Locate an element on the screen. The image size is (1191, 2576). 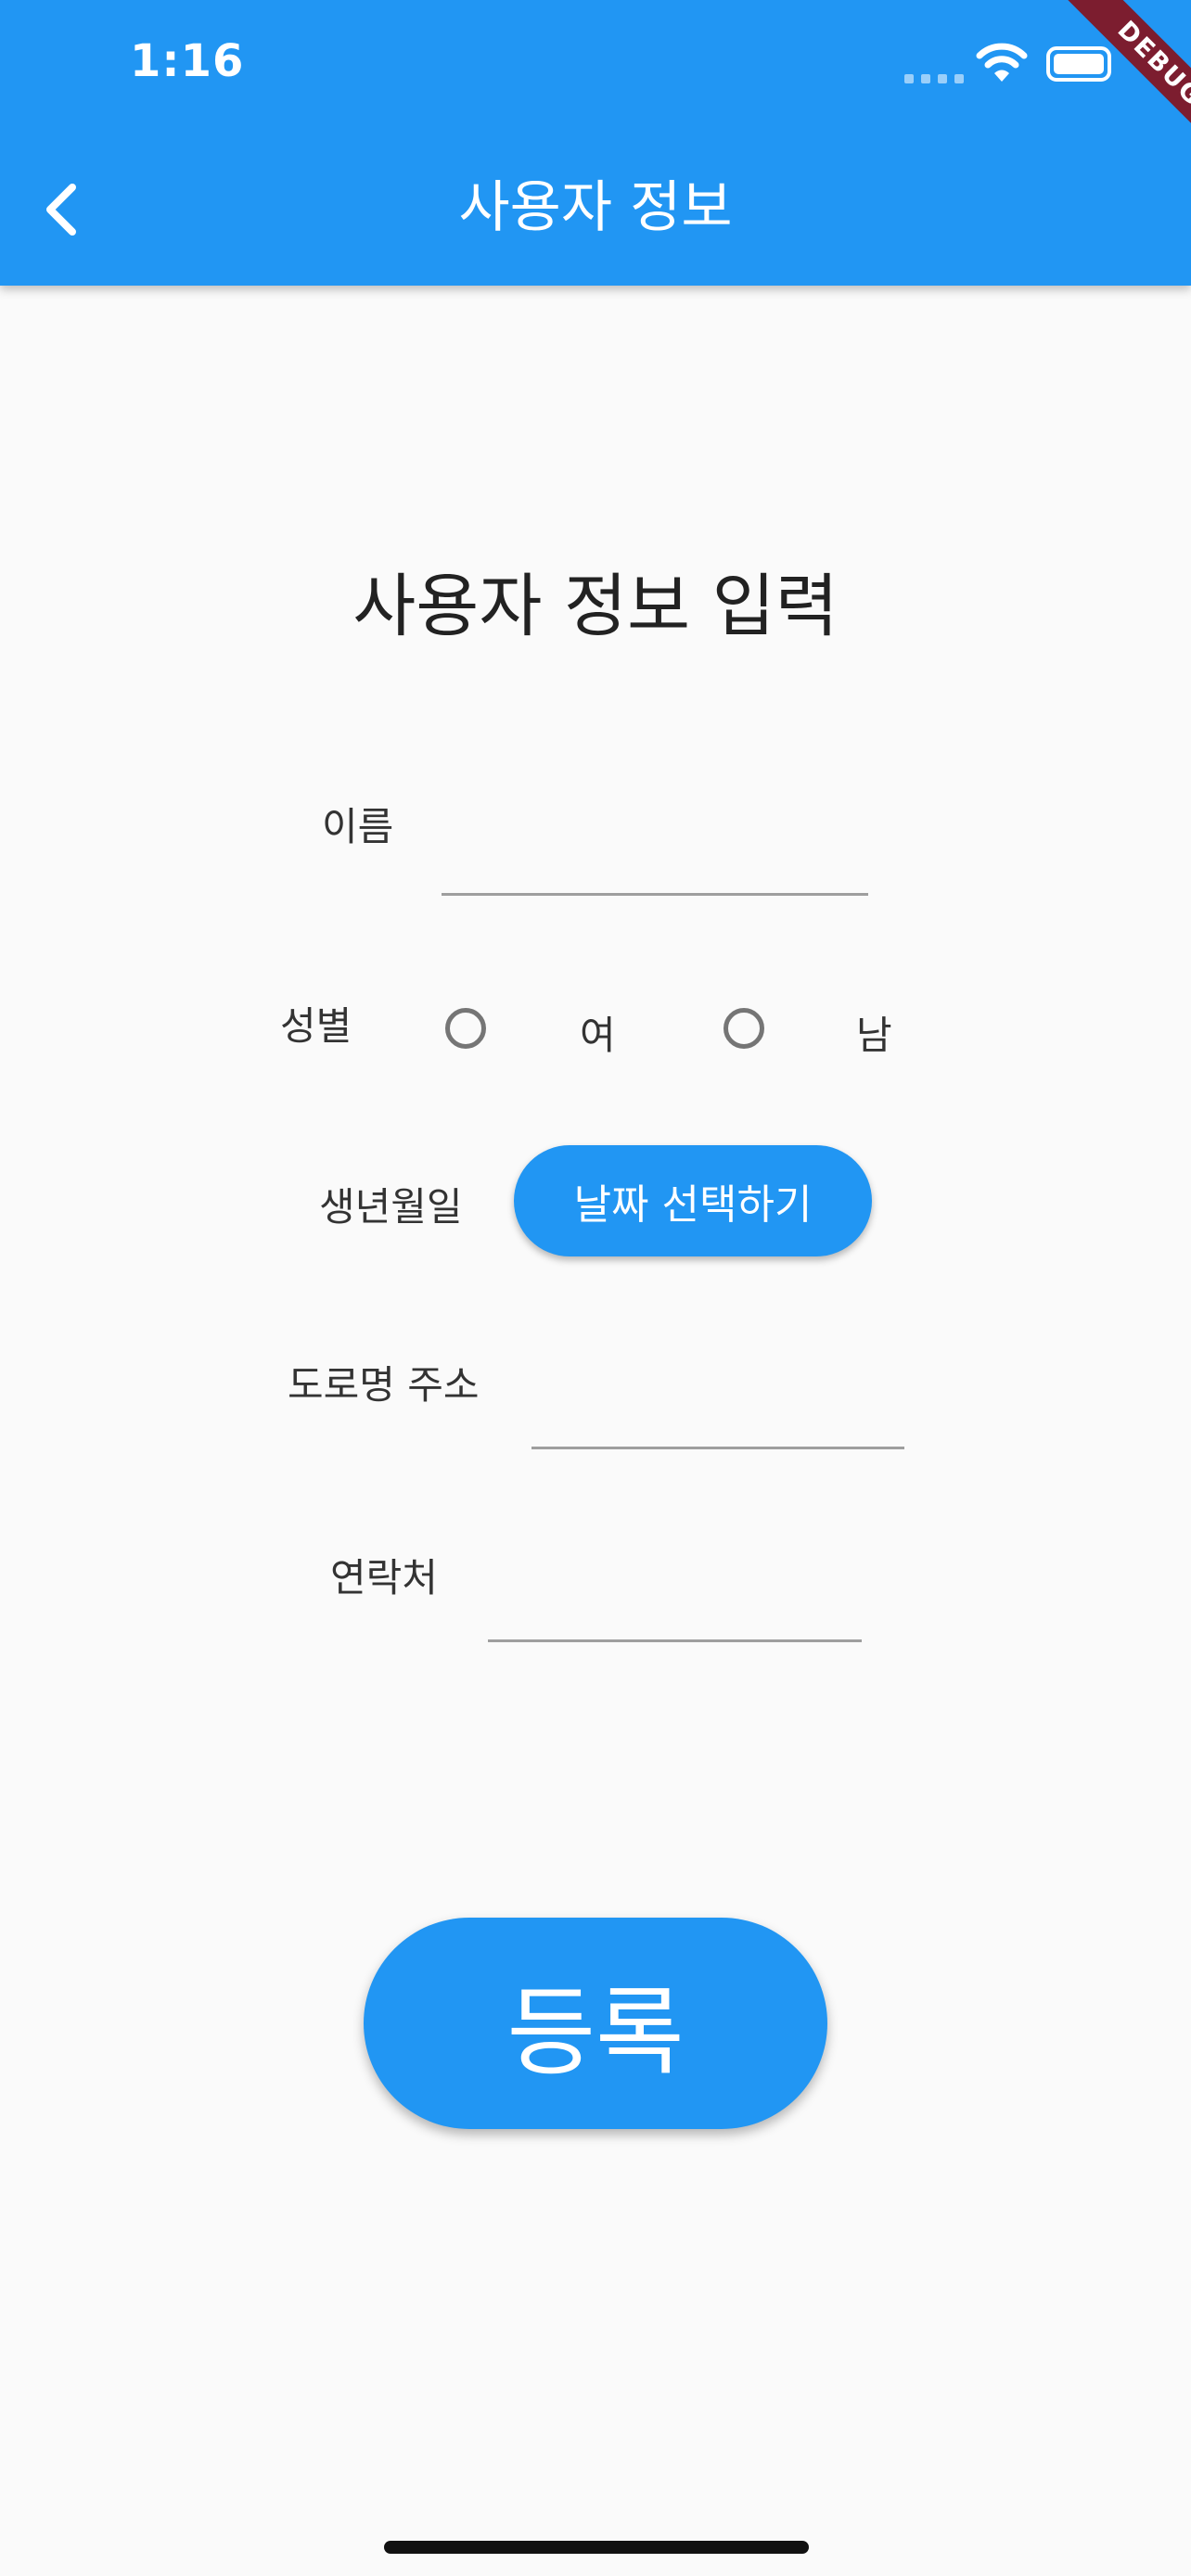
gender-radio-female is located at coordinates (465, 1029).